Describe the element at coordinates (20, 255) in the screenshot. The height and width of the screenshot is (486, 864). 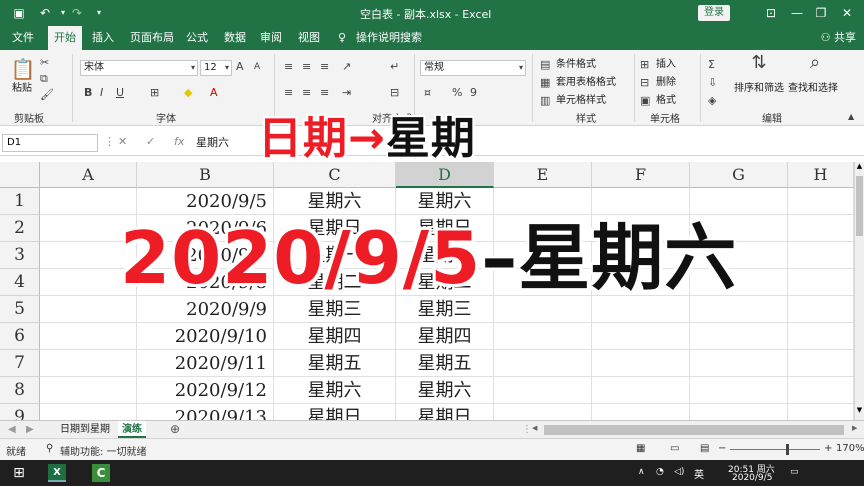
I see `row-header: 3` at that location.